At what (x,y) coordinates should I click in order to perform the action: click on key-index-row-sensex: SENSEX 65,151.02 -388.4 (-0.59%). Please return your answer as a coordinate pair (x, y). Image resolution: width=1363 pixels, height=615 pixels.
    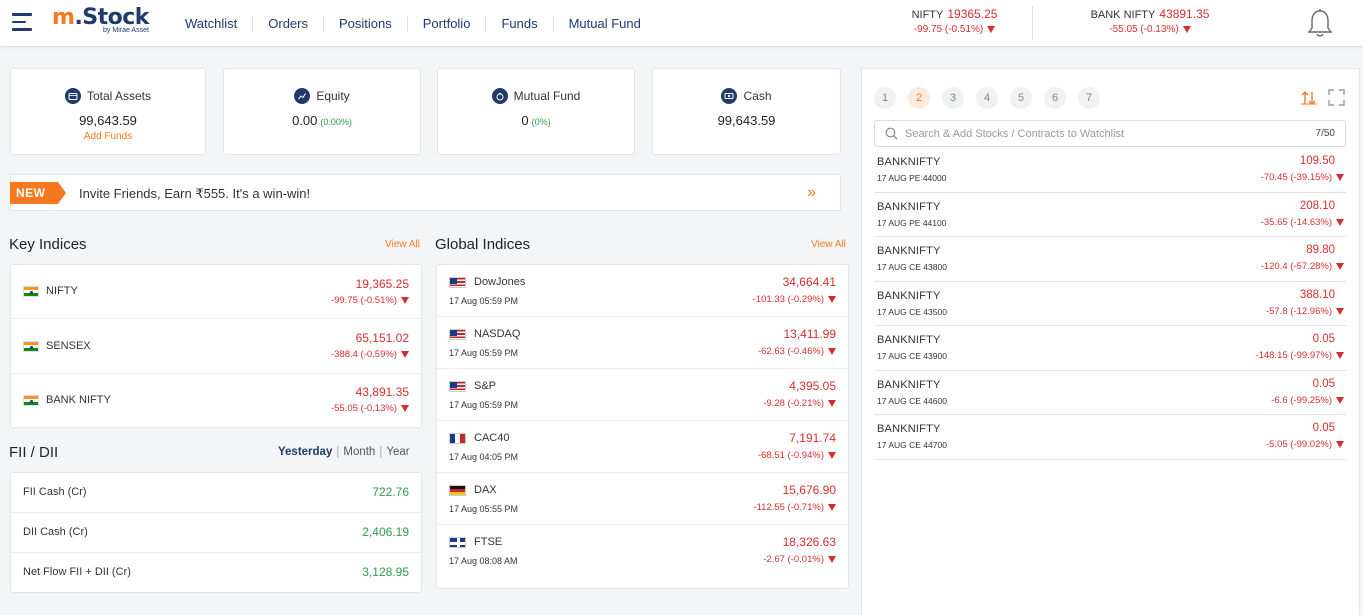
    Looking at the image, I should click on (216, 346).